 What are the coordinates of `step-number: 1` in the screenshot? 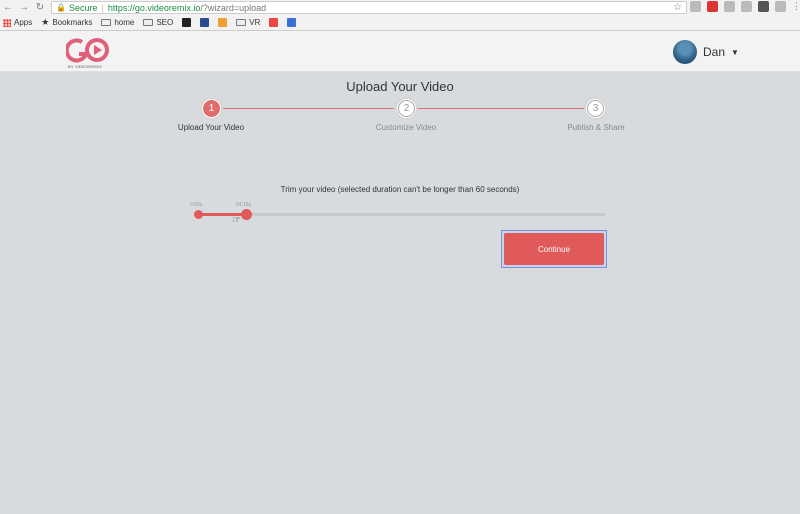 It's located at (211, 108).